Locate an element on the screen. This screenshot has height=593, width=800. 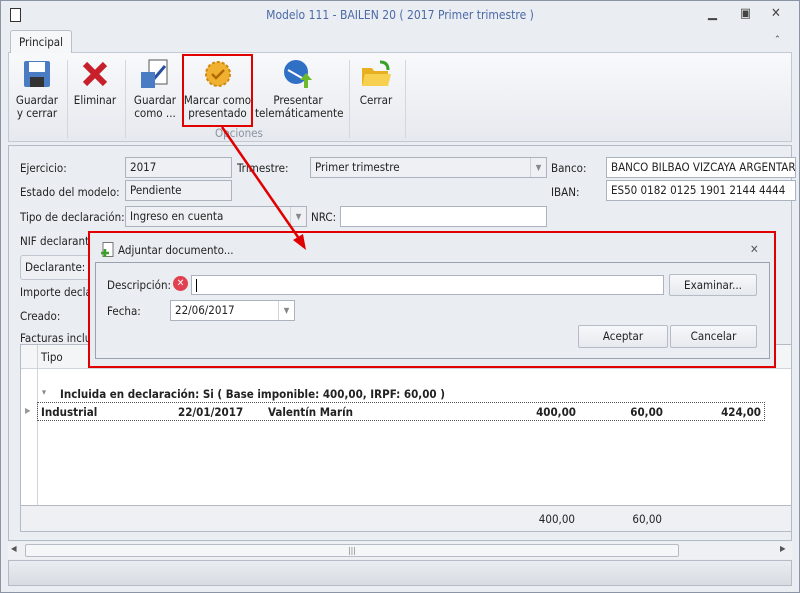
ejercicio-field: 2017 is located at coordinates (178, 167).